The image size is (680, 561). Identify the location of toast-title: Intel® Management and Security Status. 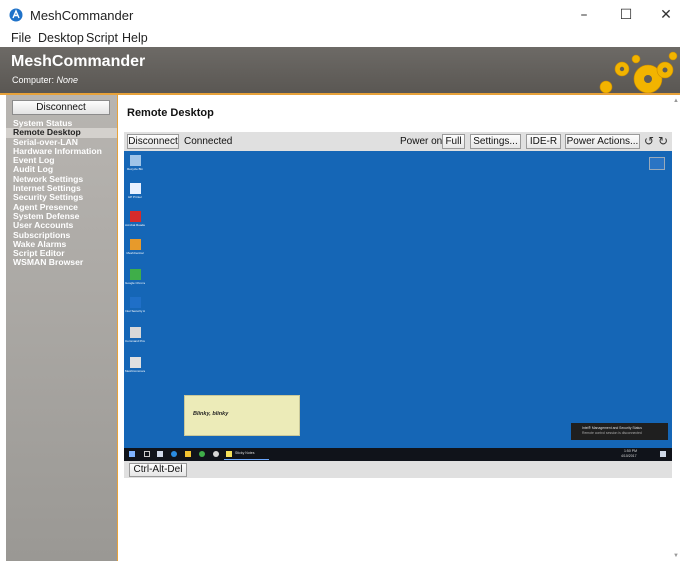
(612, 428).